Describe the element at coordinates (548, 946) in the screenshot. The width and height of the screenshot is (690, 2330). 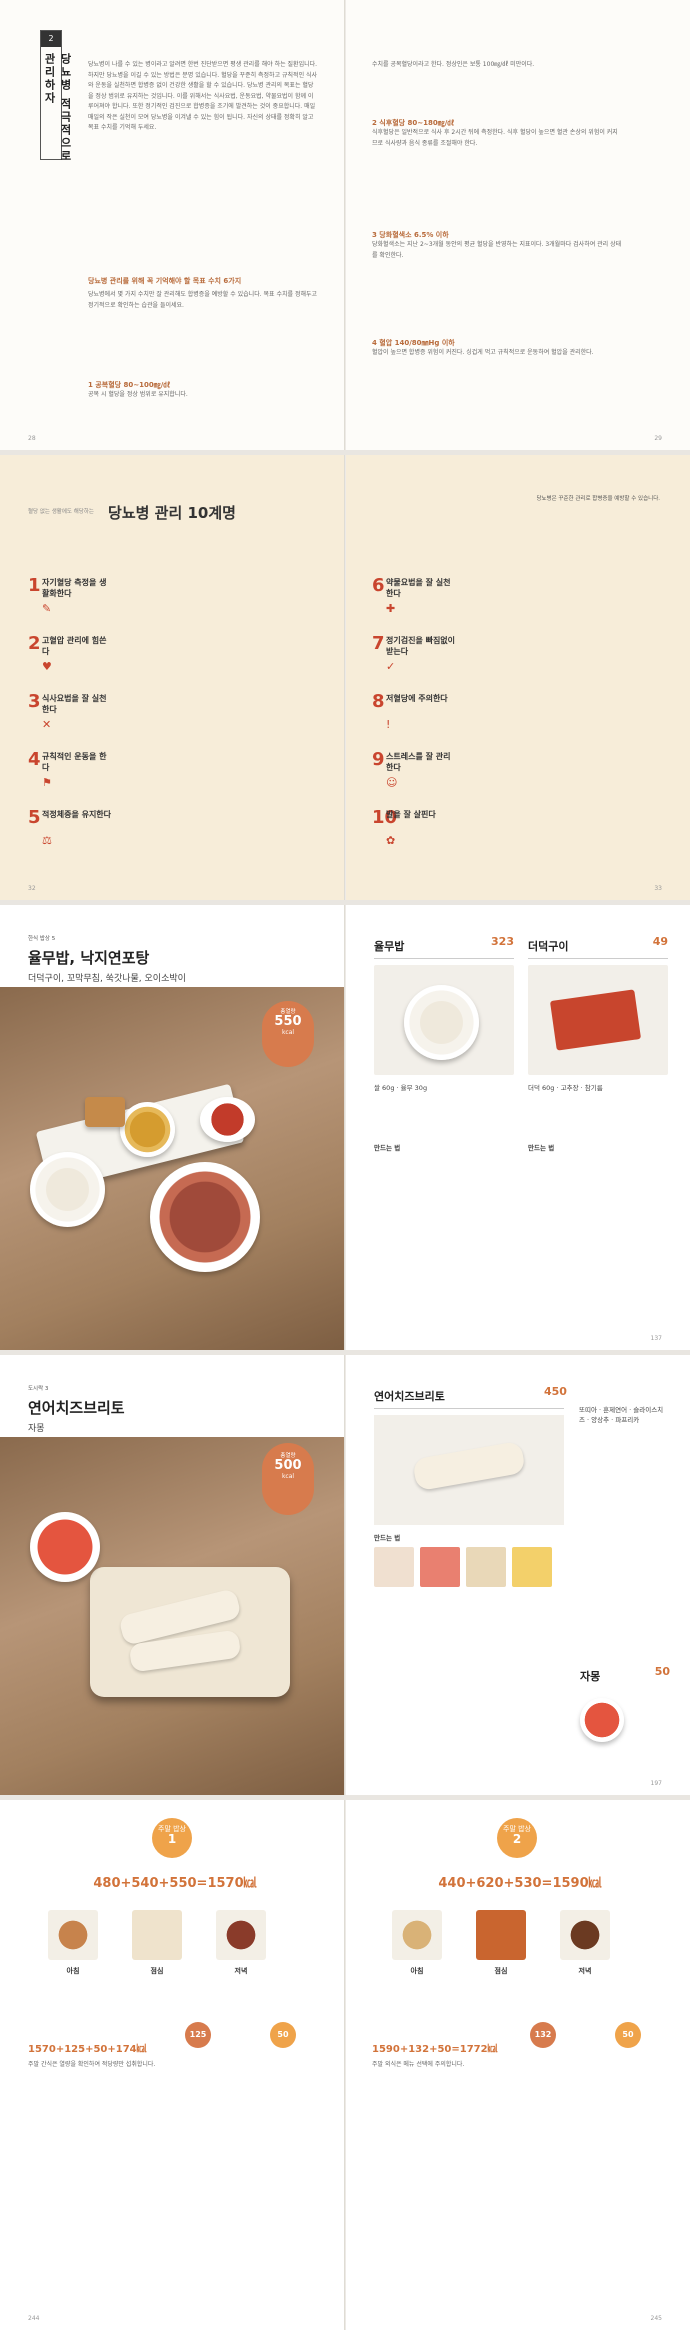
I see `dish2-name: 더덕구이` at that location.